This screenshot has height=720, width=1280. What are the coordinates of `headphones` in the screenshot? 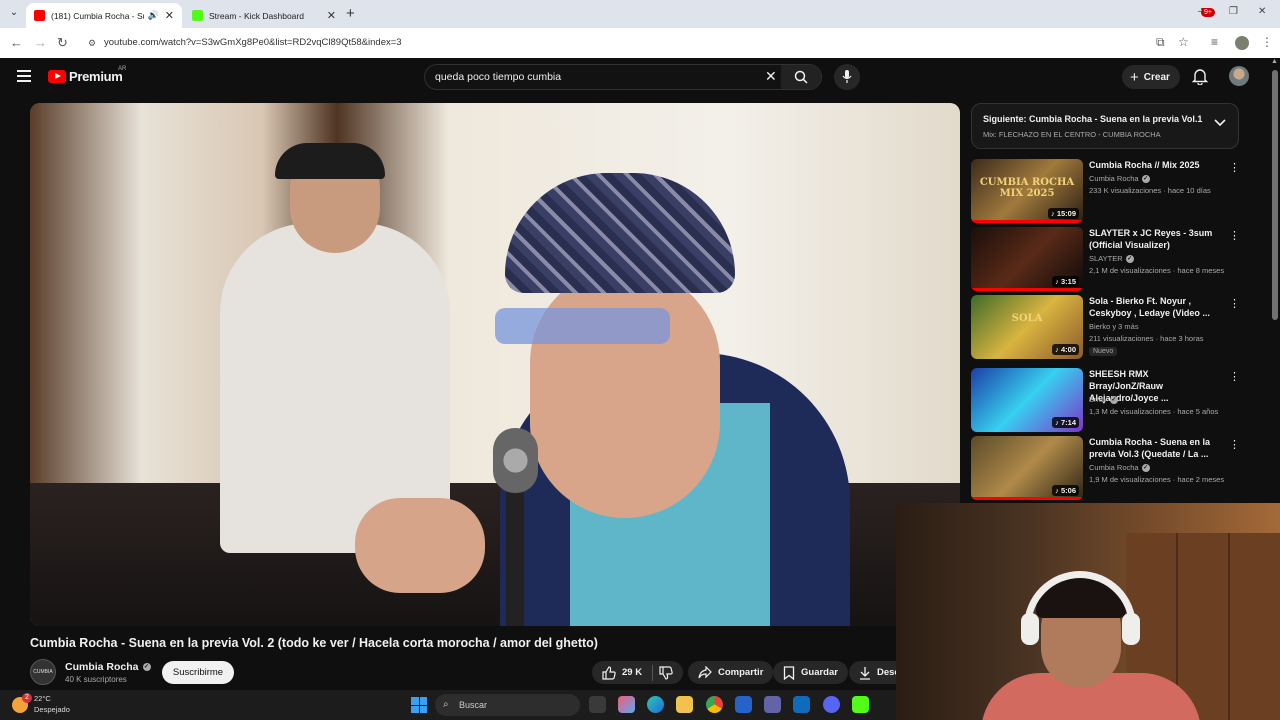 It's located at (1080, 606).